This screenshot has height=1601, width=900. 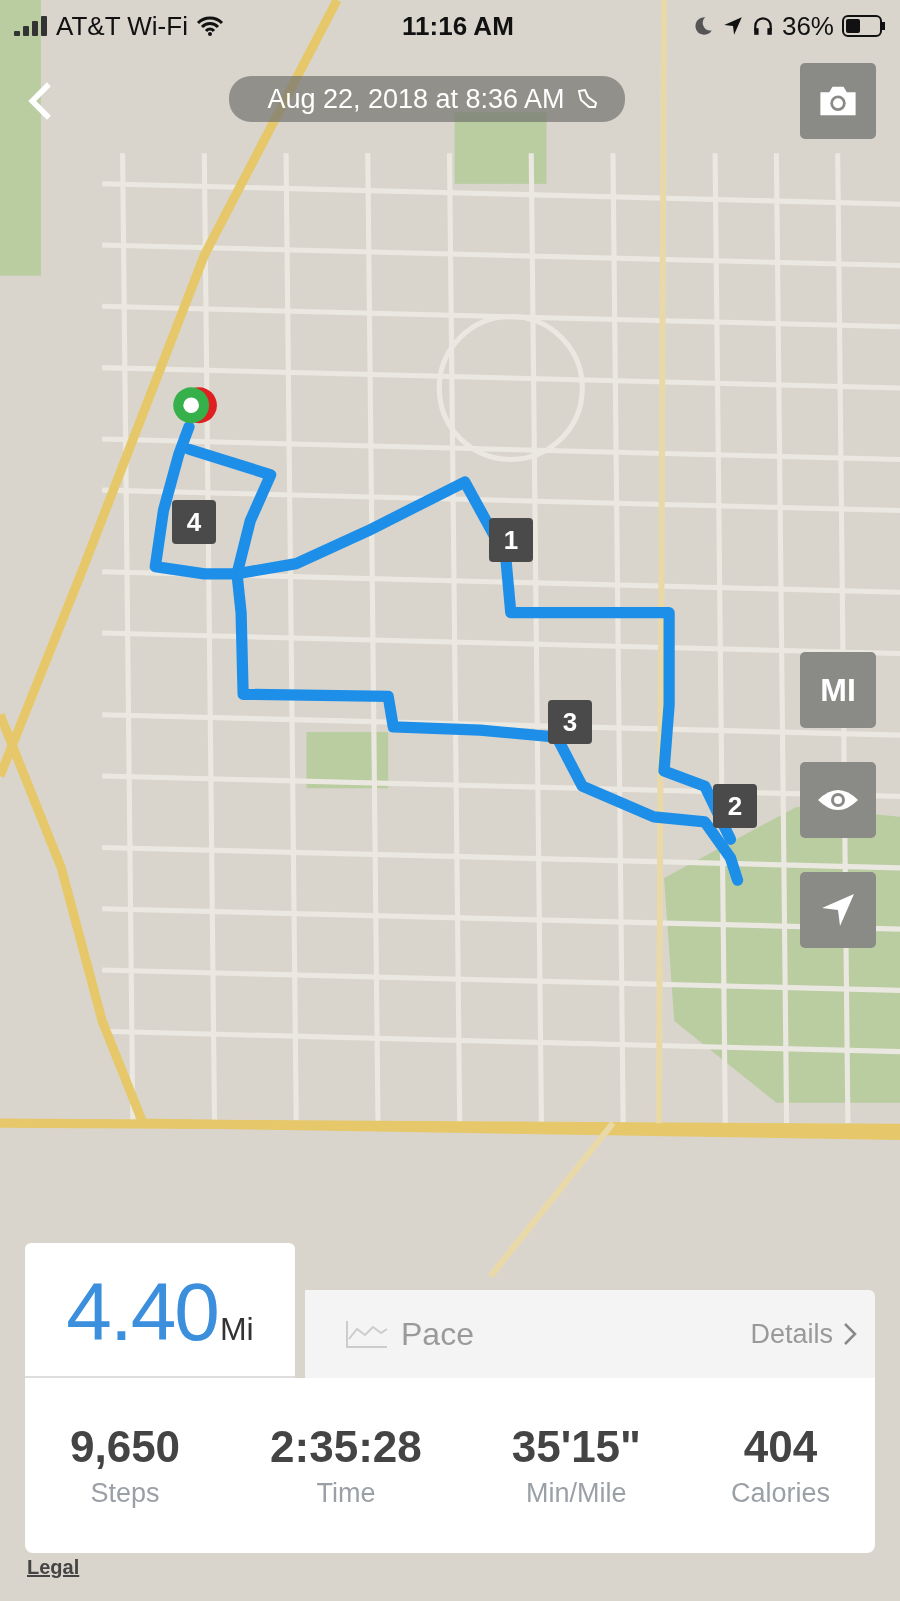 What do you see at coordinates (850, 1334) in the screenshot?
I see `chevron-right-icon` at bounding box center [850, 1334].